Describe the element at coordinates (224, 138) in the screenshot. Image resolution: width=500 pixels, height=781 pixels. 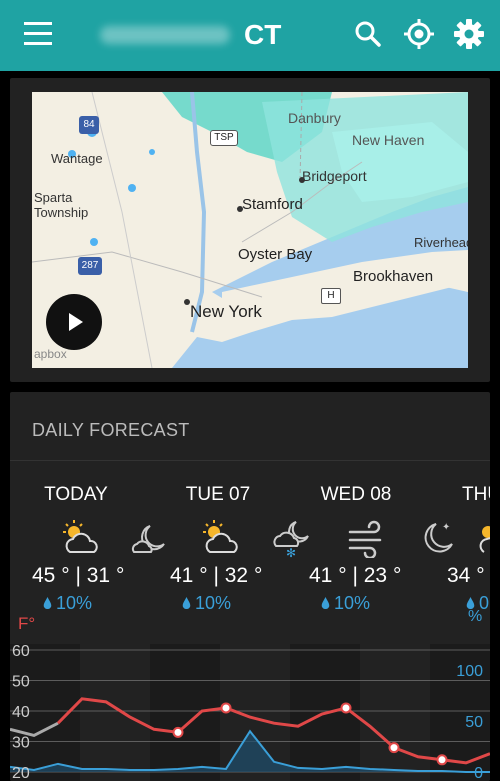
I see `highway-shield-tsp: TSP` at that location.